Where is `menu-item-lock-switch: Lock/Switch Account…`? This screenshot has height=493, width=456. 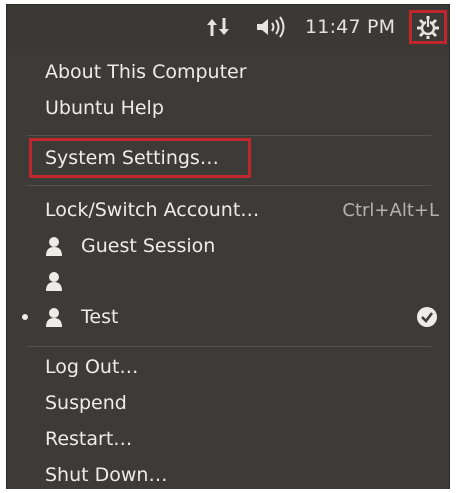
menu-item-lock-switch: Lock/Switch Account… is located at coordinates (152, 210).